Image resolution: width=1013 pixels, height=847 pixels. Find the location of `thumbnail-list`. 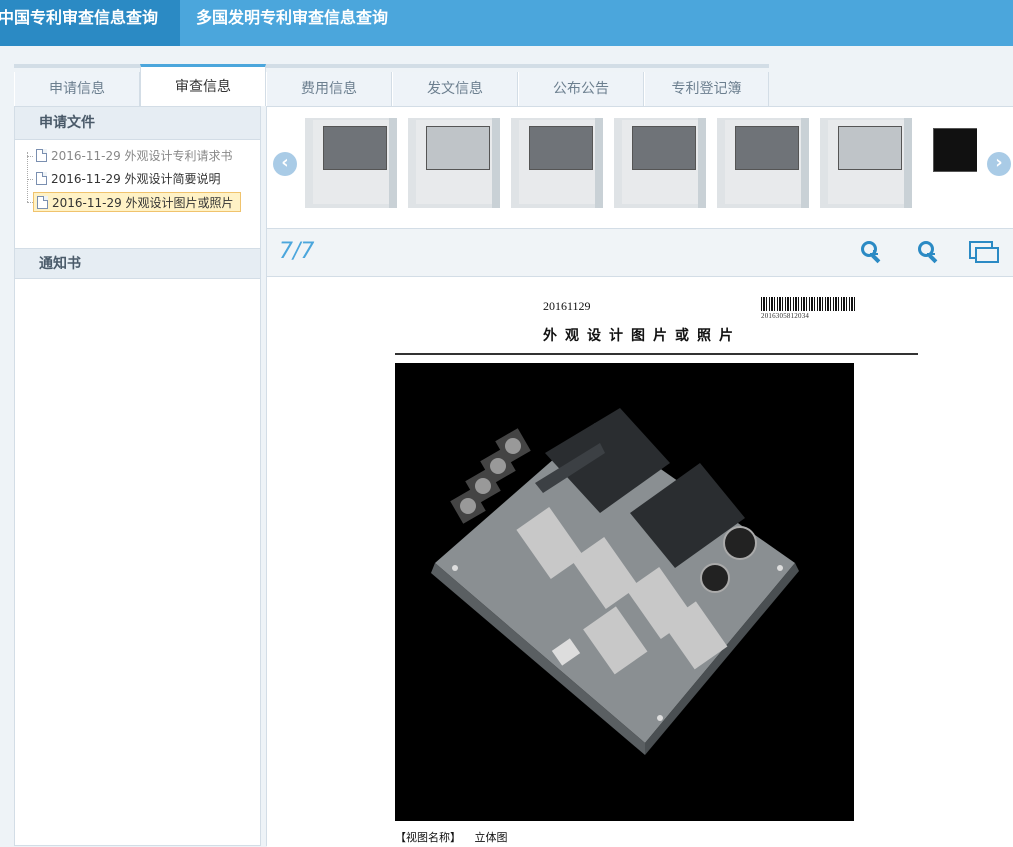

thumbnail-list is located at coordinates (641, 163).